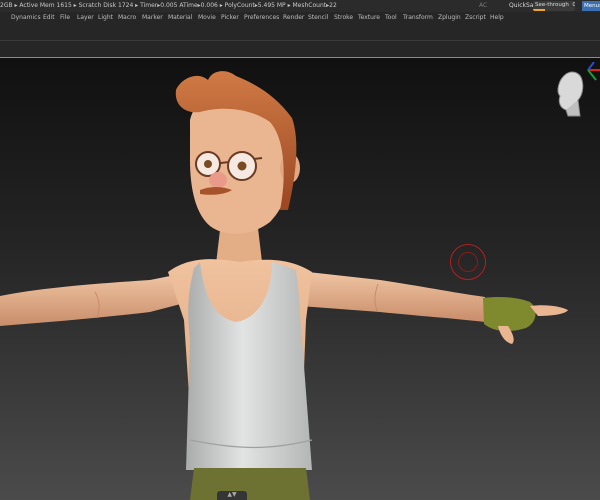 The image size is (600, 500). What do you see at coordinates (49, 18) in the screenshot?
I see `menu-edit: Edit` at bounding box center [49, 18].